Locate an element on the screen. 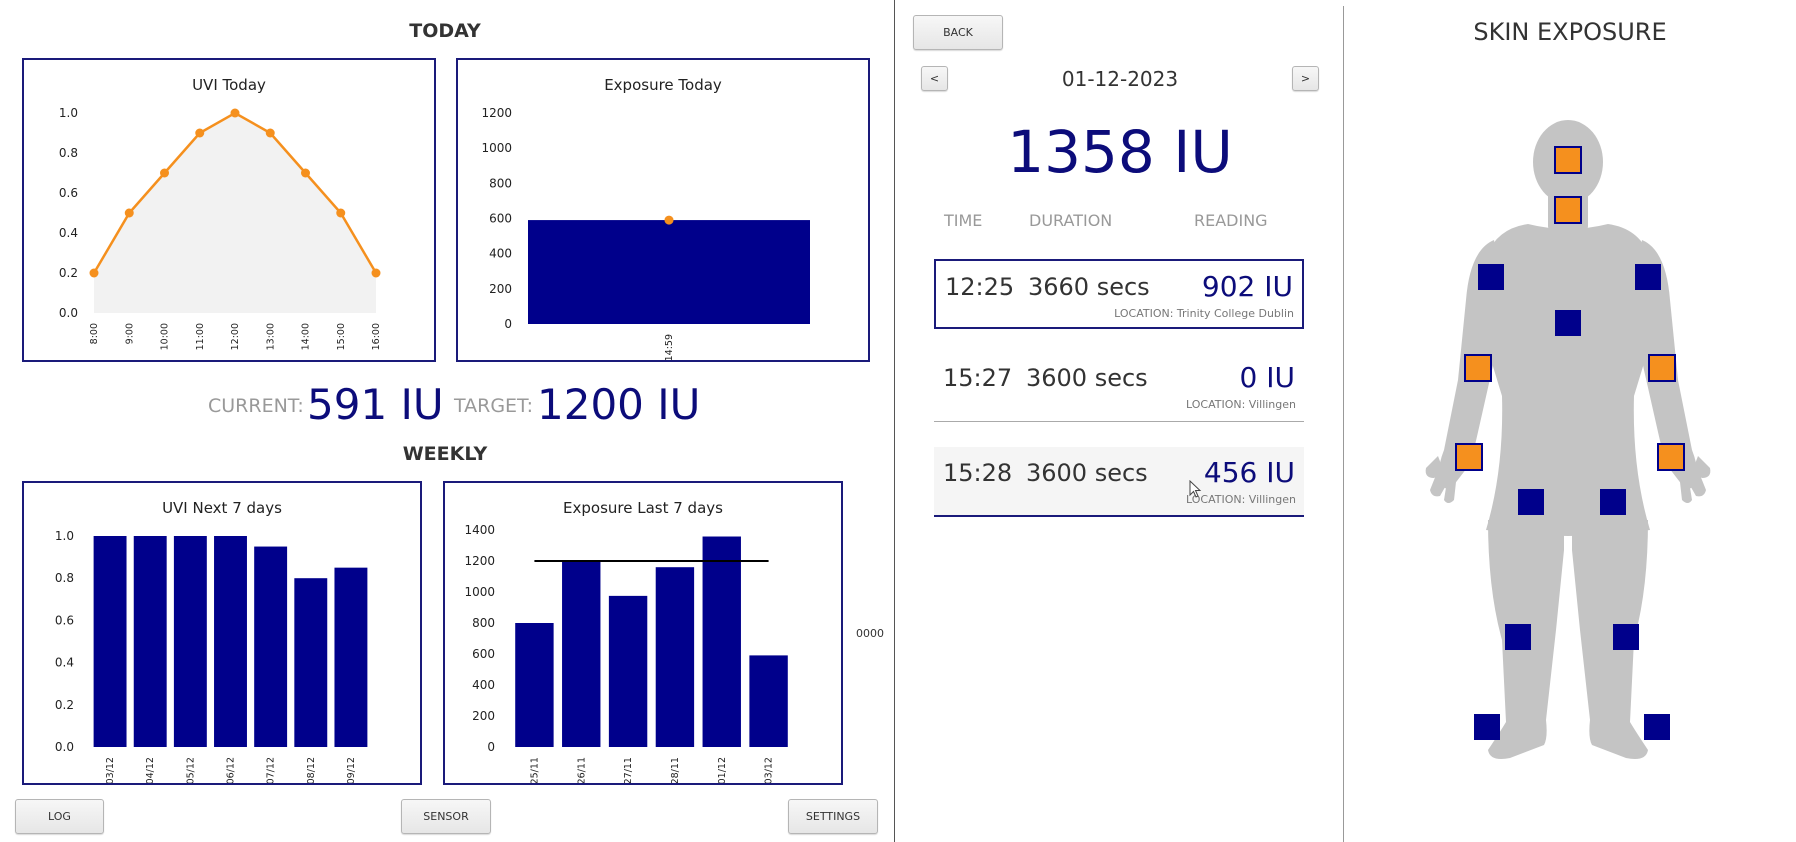 This screenshot has height=842, width=1796. weekly-title: WEEKLY is located at coordinates (445, 454).